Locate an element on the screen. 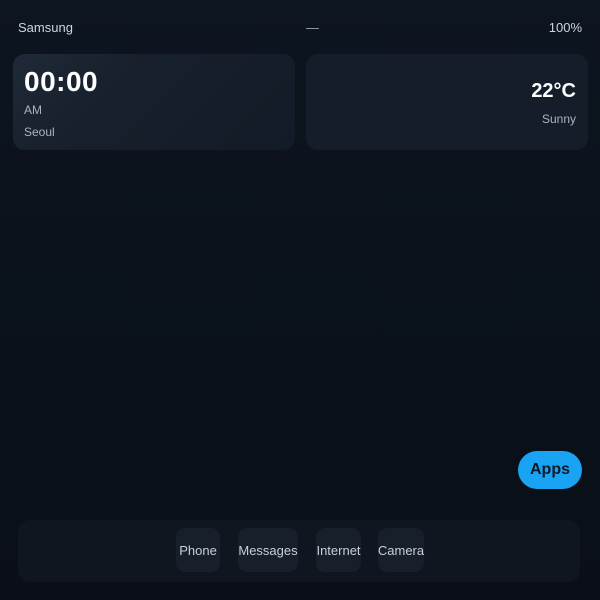 This screenshot has width=600, height=600. apps-button: Apps is located at coordinates (550, 470).